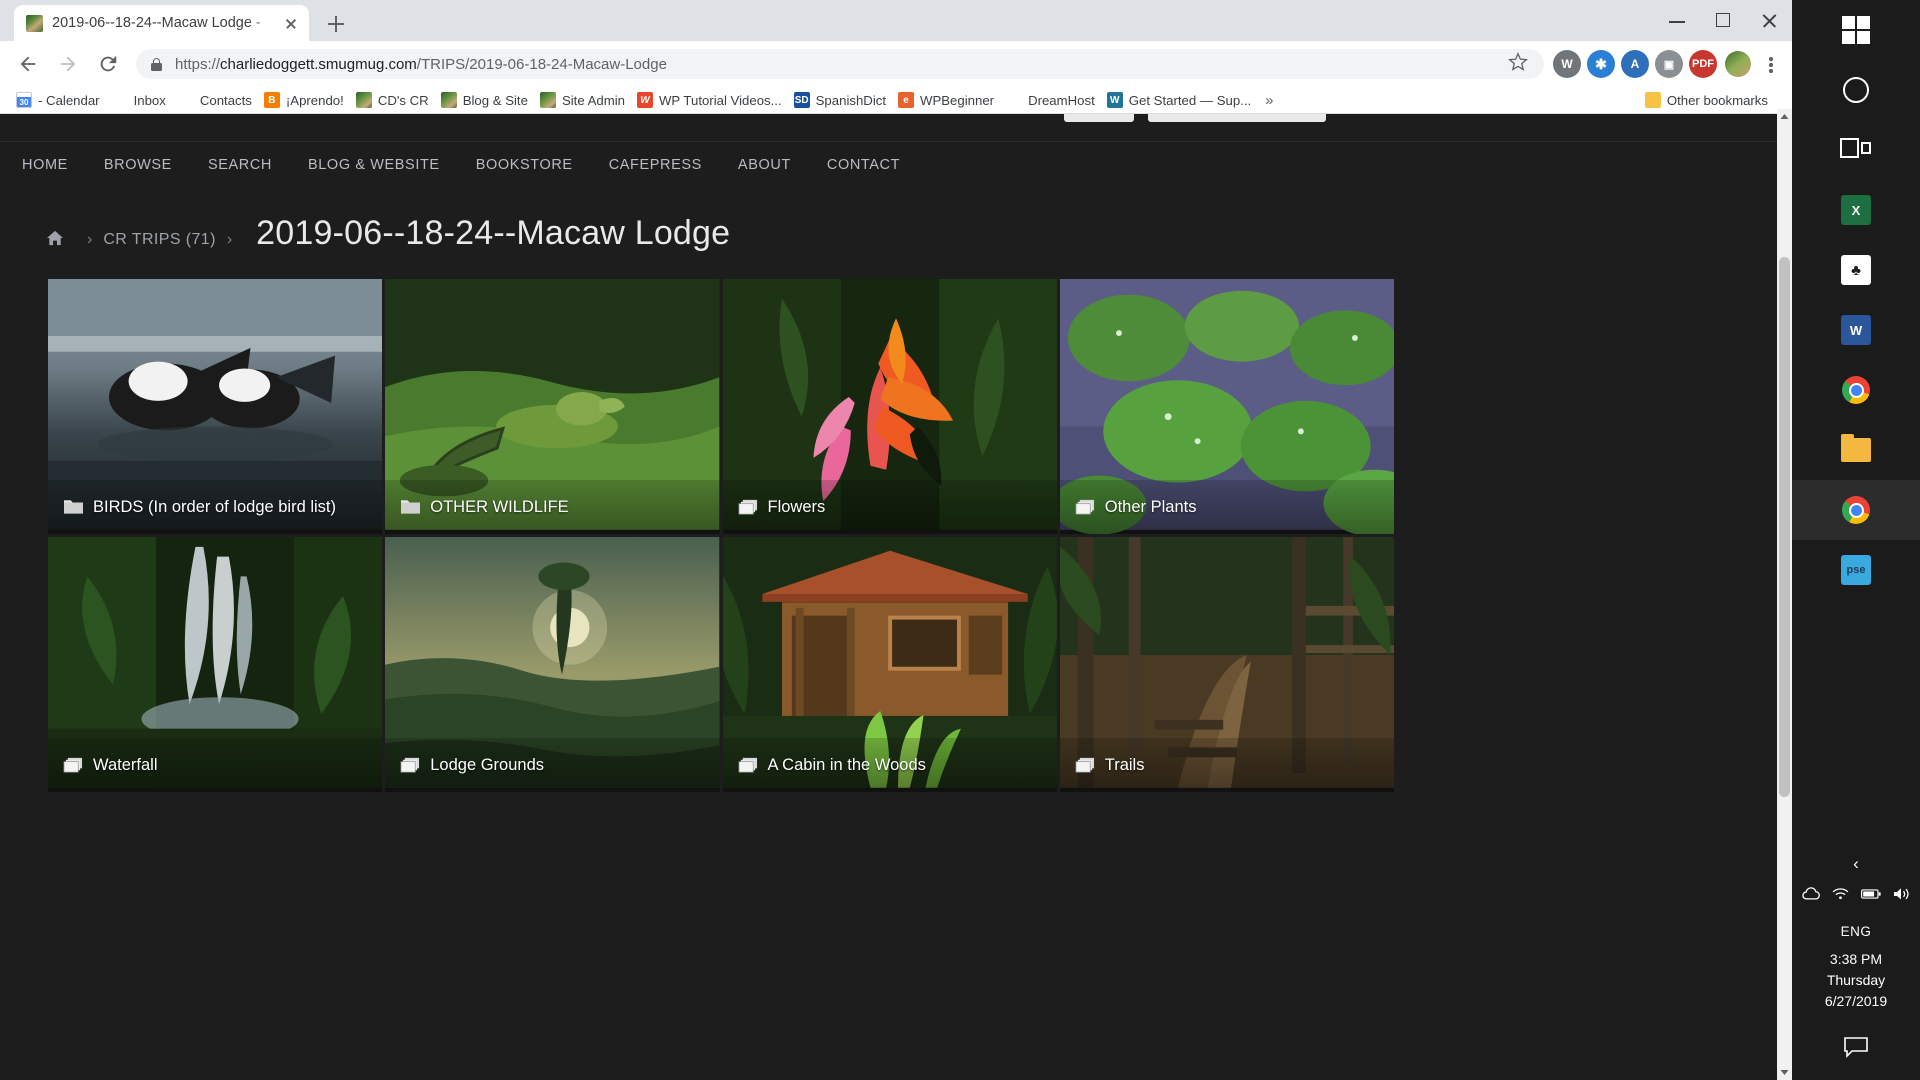 The width and height of the screenshot is (1920, 1080). I want to click on cortana-search-button, so click(1856, 90).